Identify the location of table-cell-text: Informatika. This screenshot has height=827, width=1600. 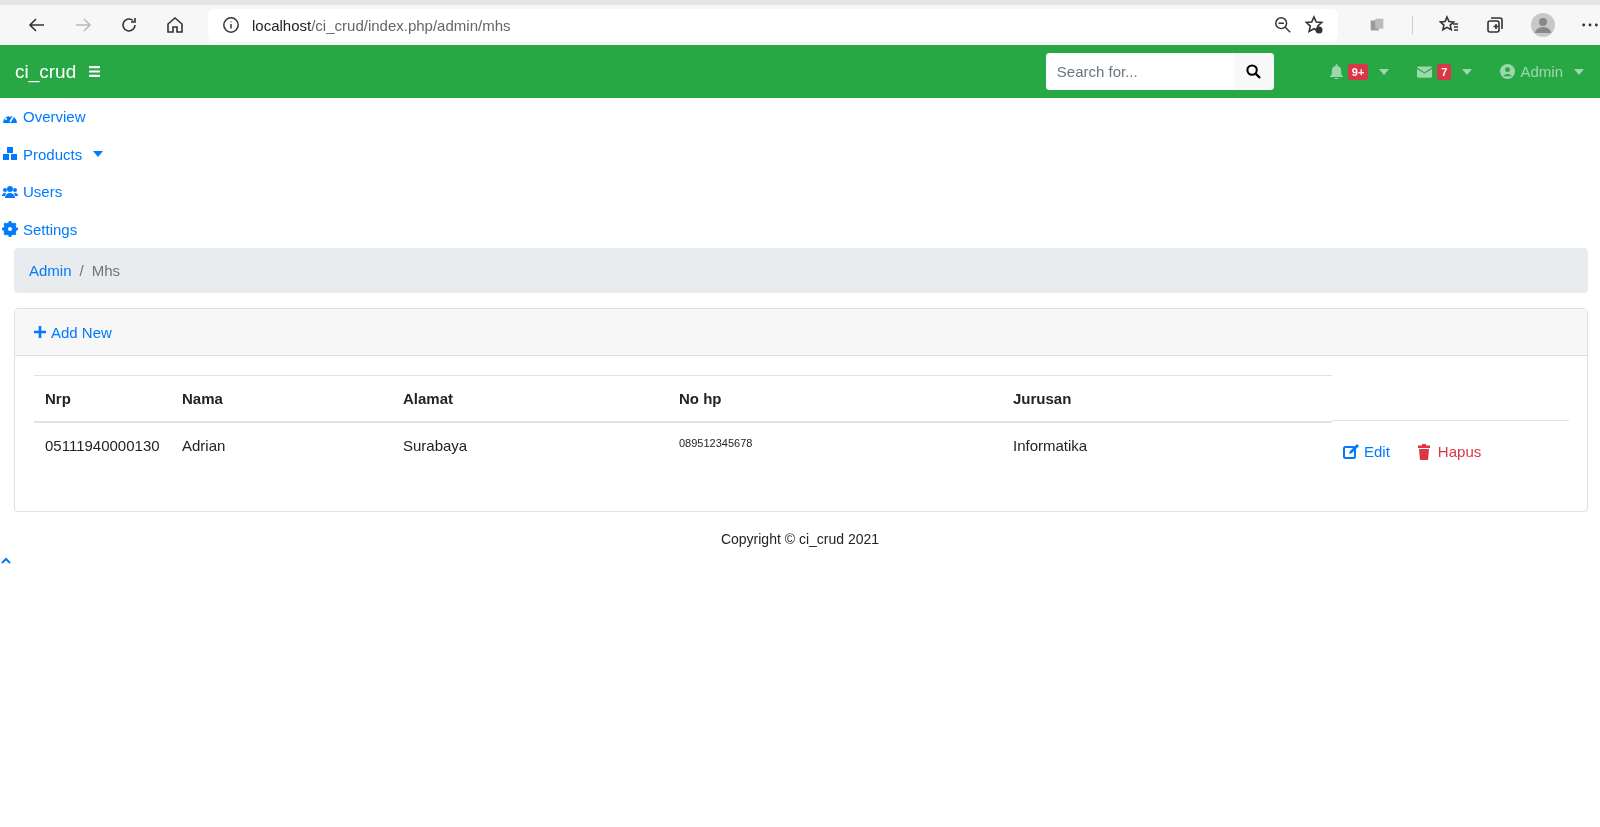
(1050, 446).